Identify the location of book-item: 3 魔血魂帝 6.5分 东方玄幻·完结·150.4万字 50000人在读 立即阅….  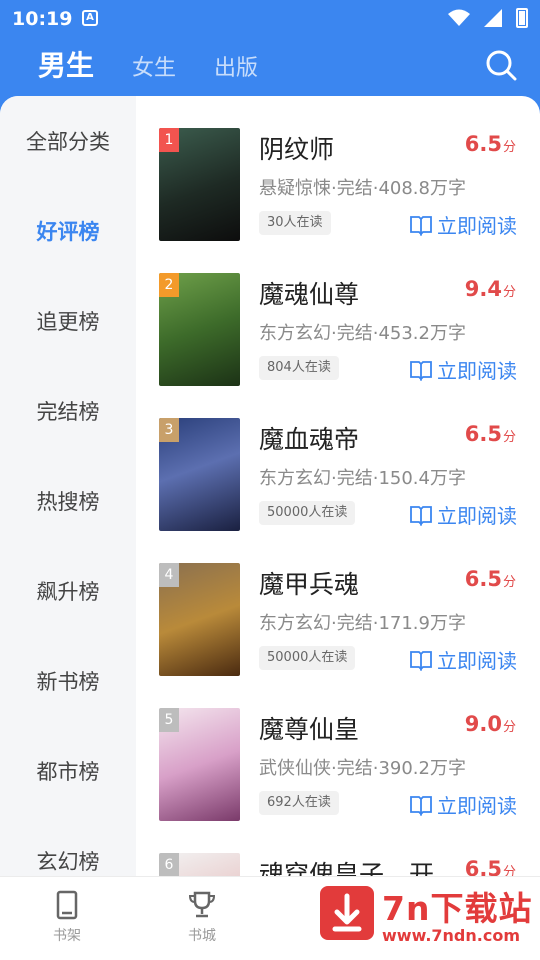
(338, 458).